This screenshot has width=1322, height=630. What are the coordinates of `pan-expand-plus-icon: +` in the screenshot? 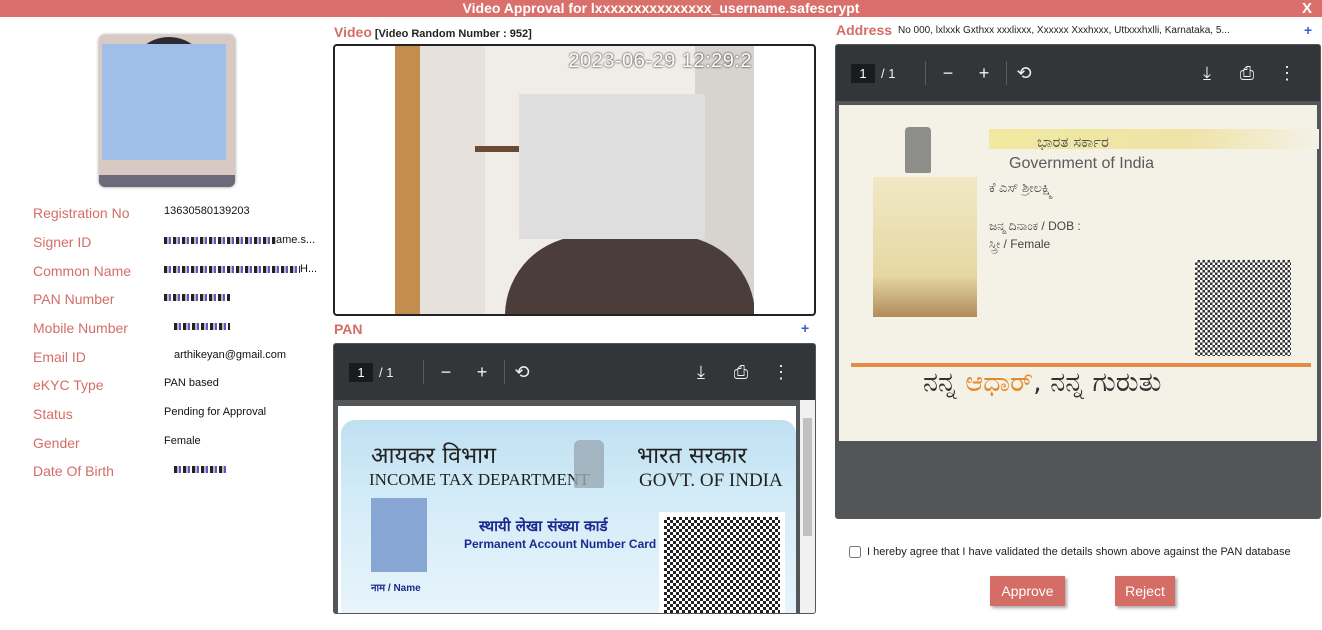 It's located at (805, 328).